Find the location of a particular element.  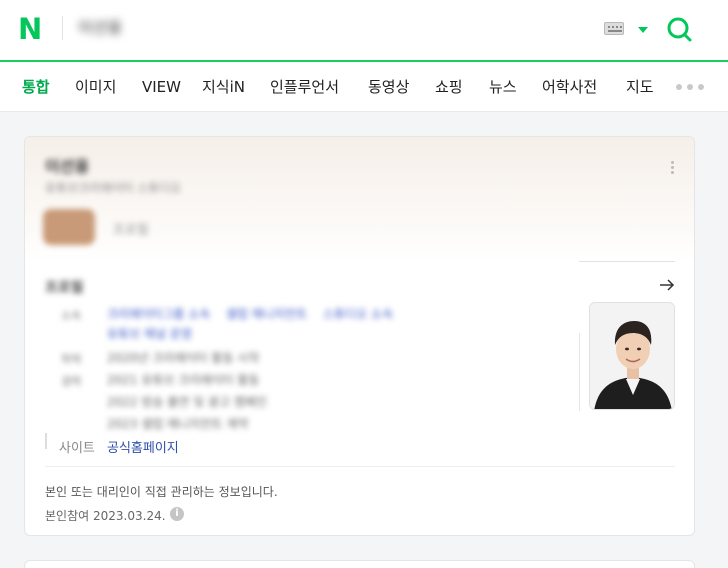

next-result-card is located at coordinates (359, 564).